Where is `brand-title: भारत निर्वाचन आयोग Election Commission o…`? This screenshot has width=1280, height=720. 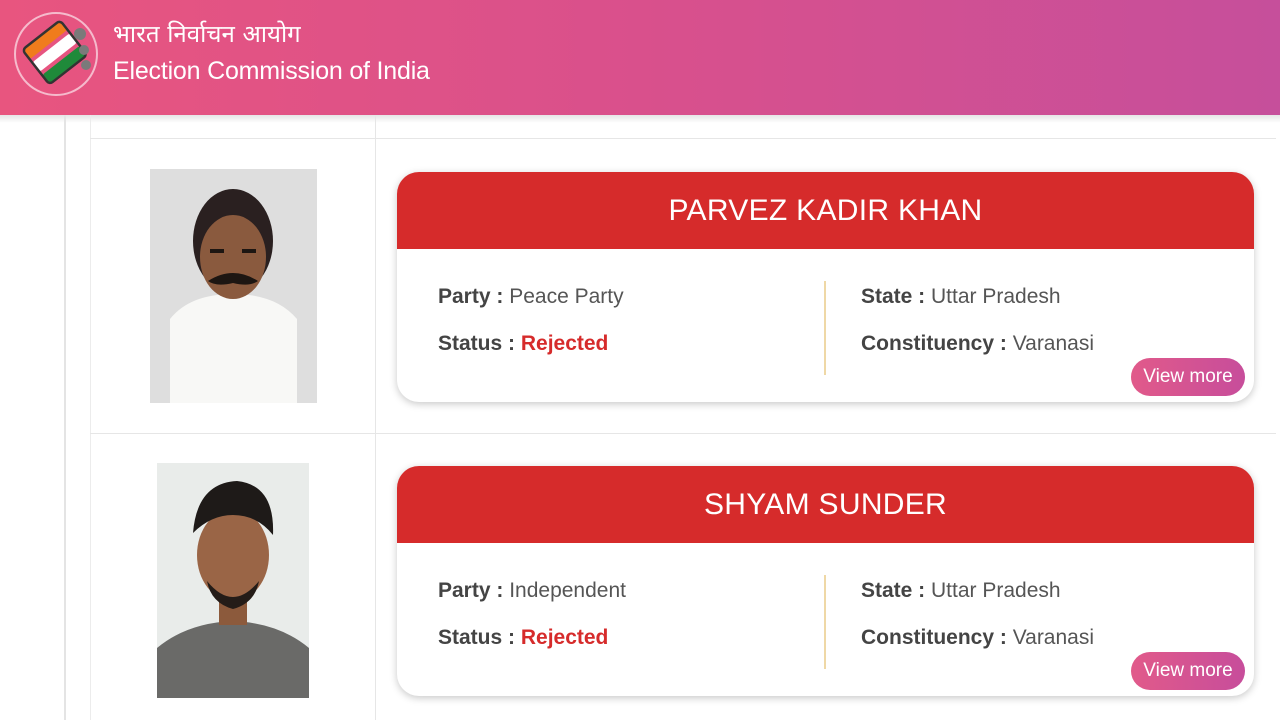 brand-title: भारत निर्वाचन आयोग Election Commission o… is located at coordinates (271, 53).